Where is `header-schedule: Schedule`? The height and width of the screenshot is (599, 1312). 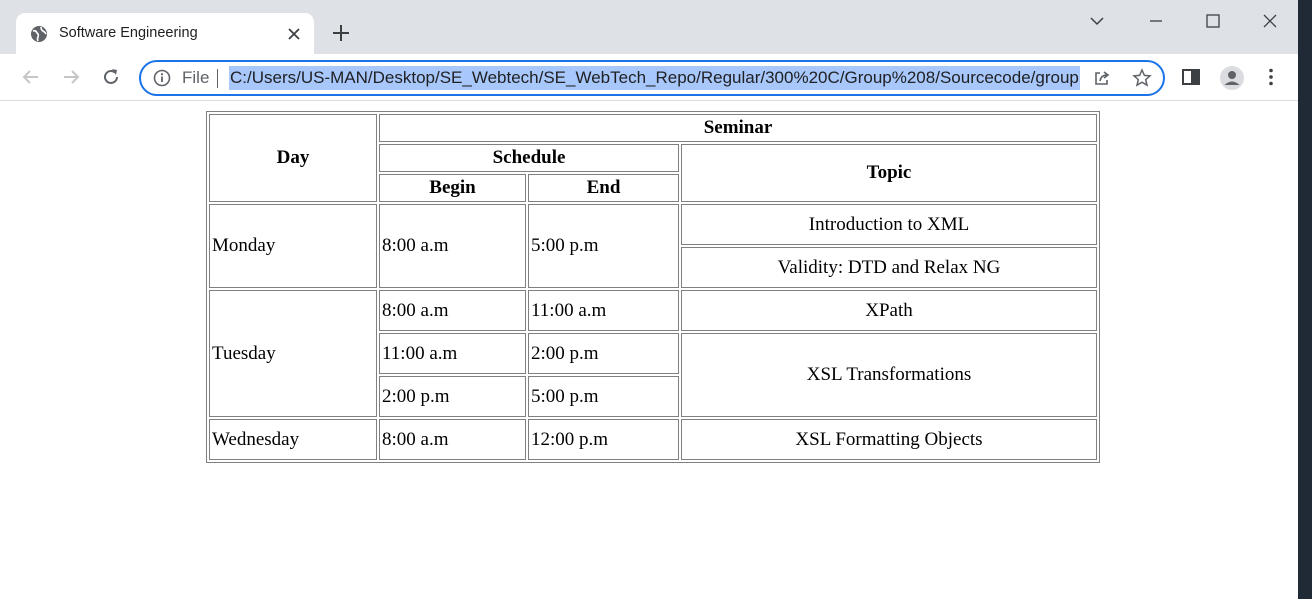 header-schedule: Schedule is located at coordinates (529, 158).